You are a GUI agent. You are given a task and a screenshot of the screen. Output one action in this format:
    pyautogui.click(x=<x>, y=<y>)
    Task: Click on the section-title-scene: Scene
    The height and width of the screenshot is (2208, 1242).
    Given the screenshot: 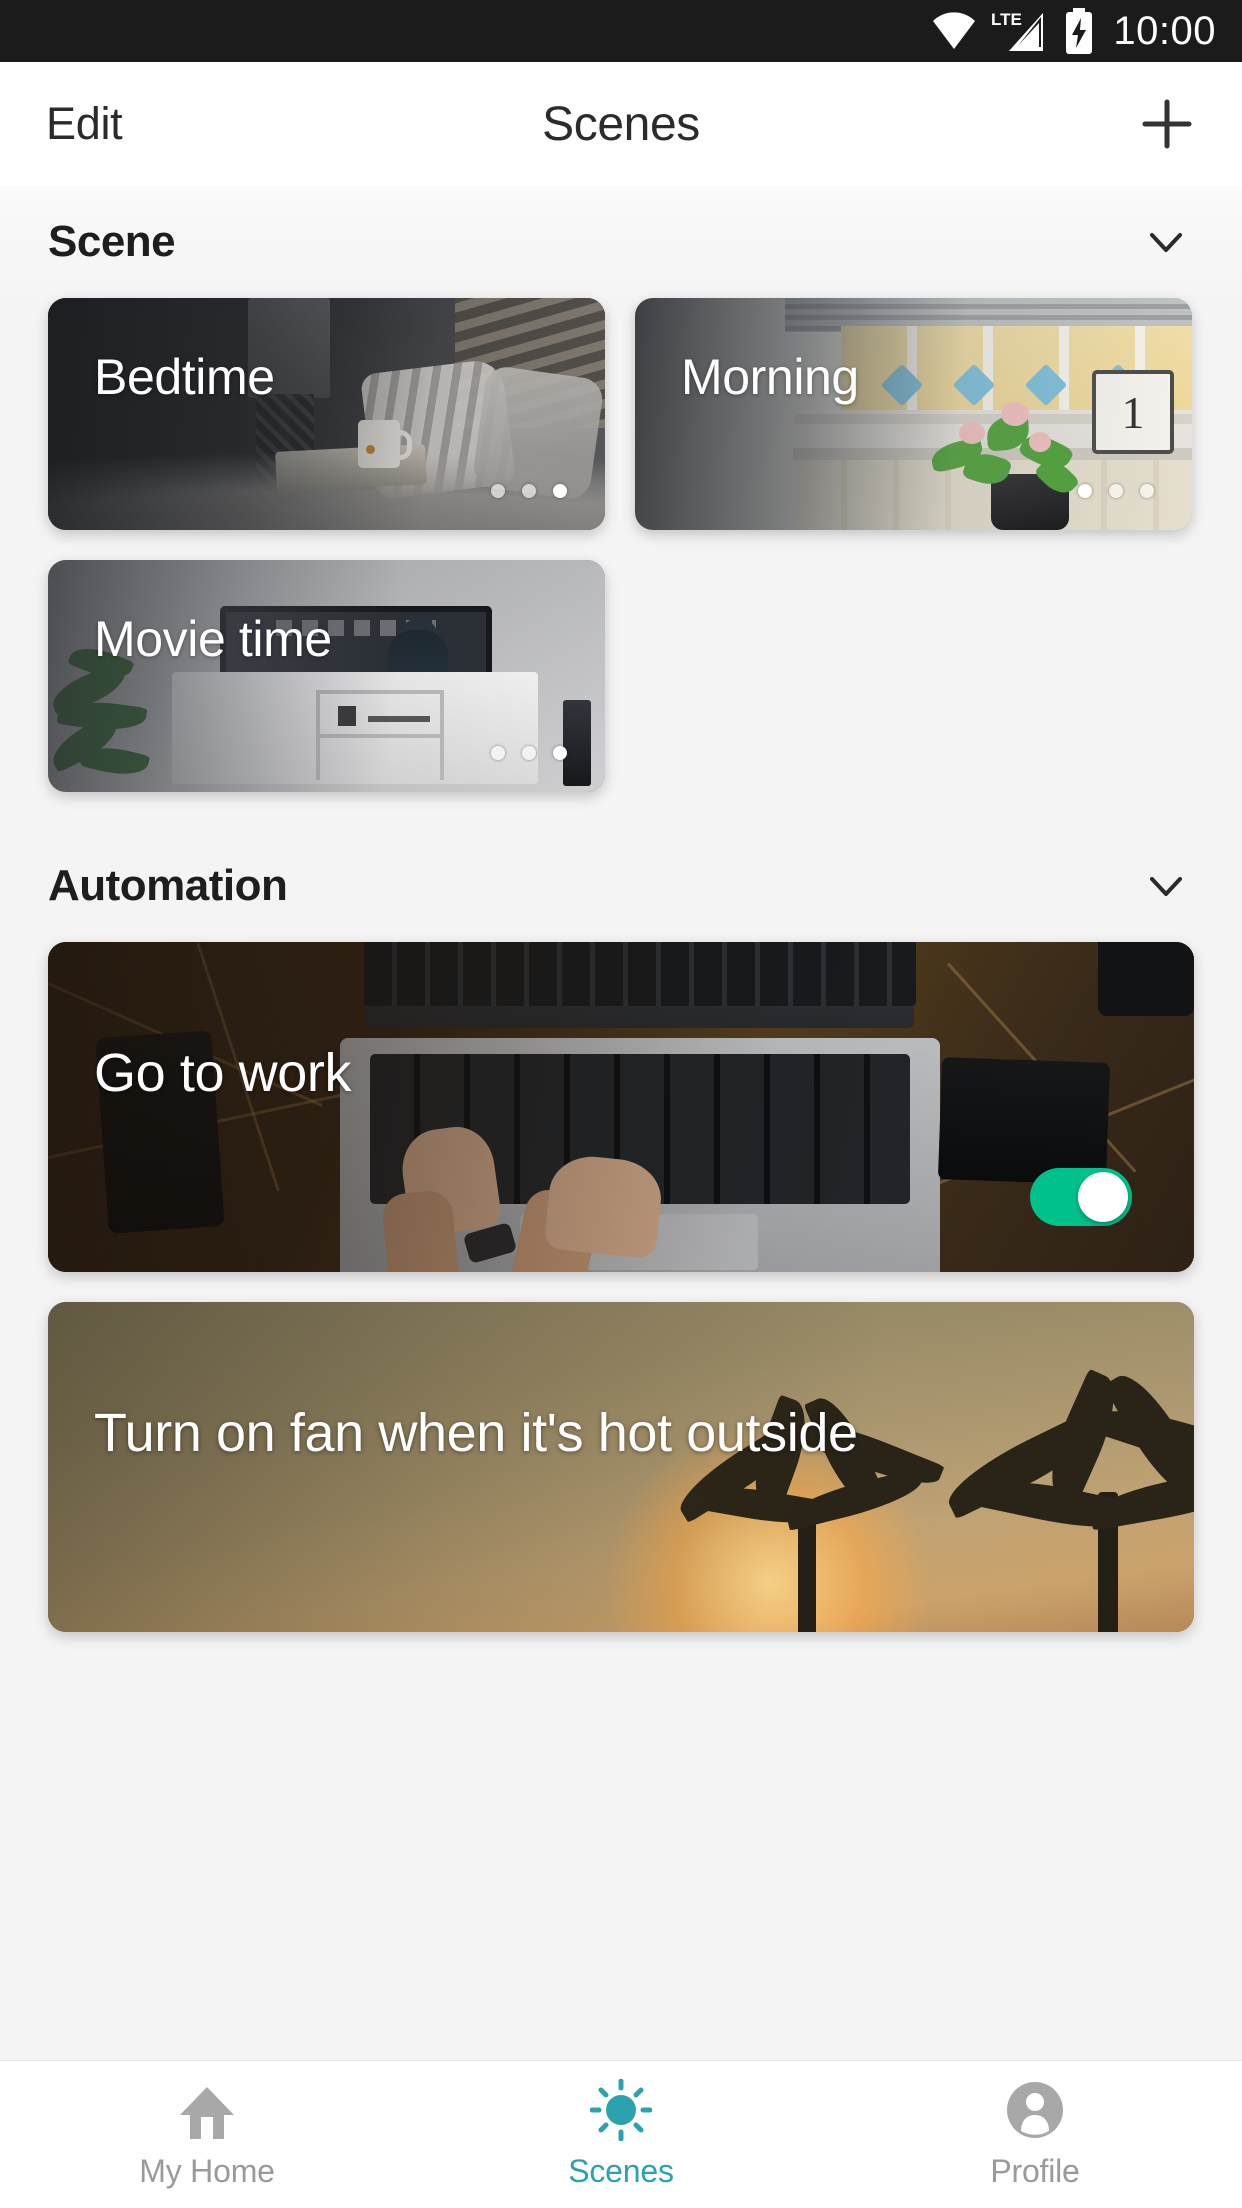 What is the action you would take?
    pyautogui.click(x=112, y=241)
    